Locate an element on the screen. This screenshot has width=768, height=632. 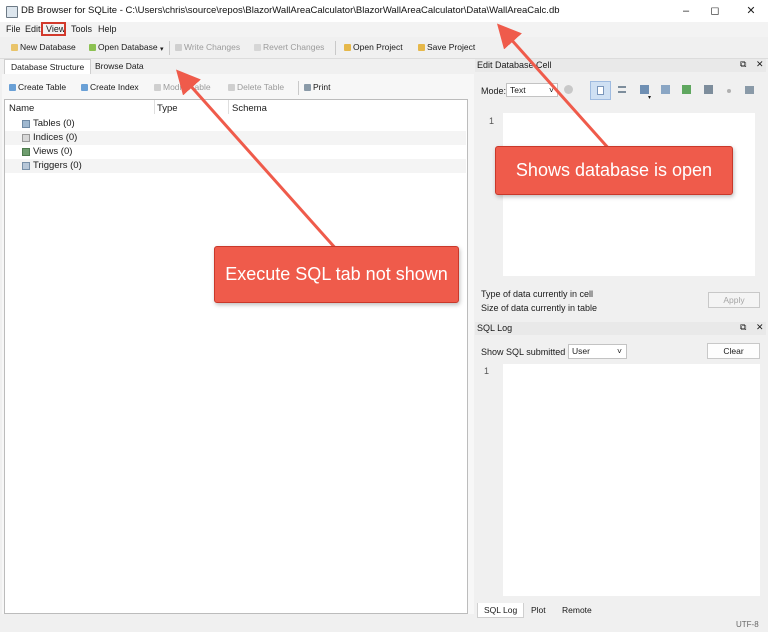
print-icon is located at coordinates (307, 87).